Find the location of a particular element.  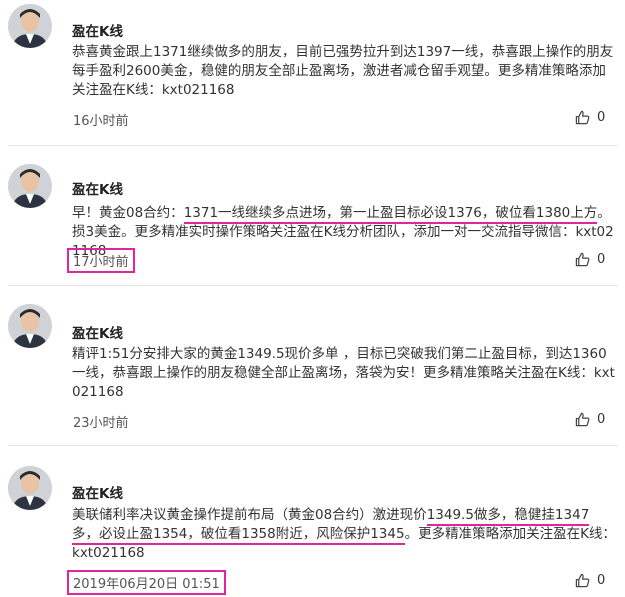

comment-time: 2019年06月20日 01:51 is located at coordinates (146, 582).